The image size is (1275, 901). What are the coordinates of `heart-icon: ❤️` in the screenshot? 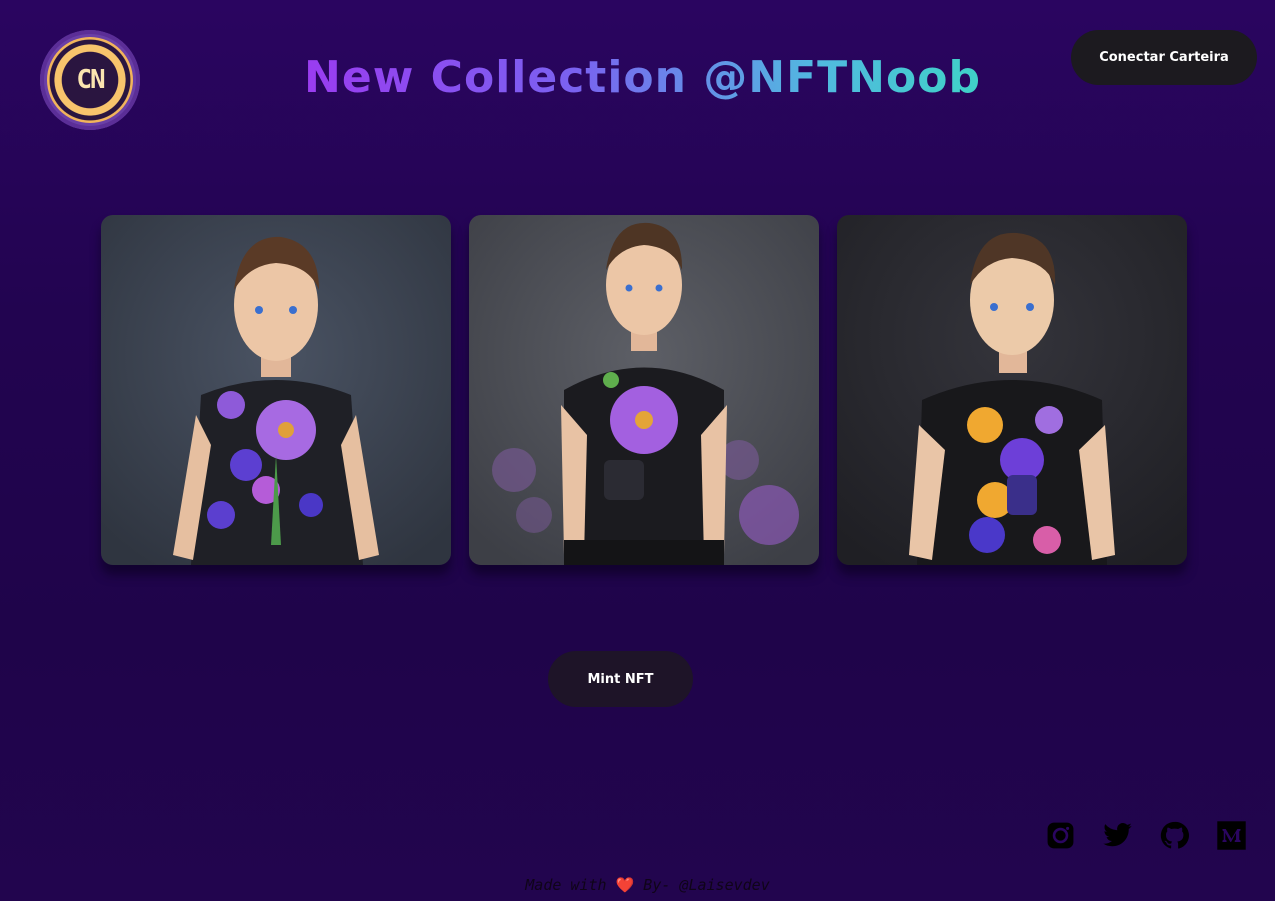 It's located at (625, 885).